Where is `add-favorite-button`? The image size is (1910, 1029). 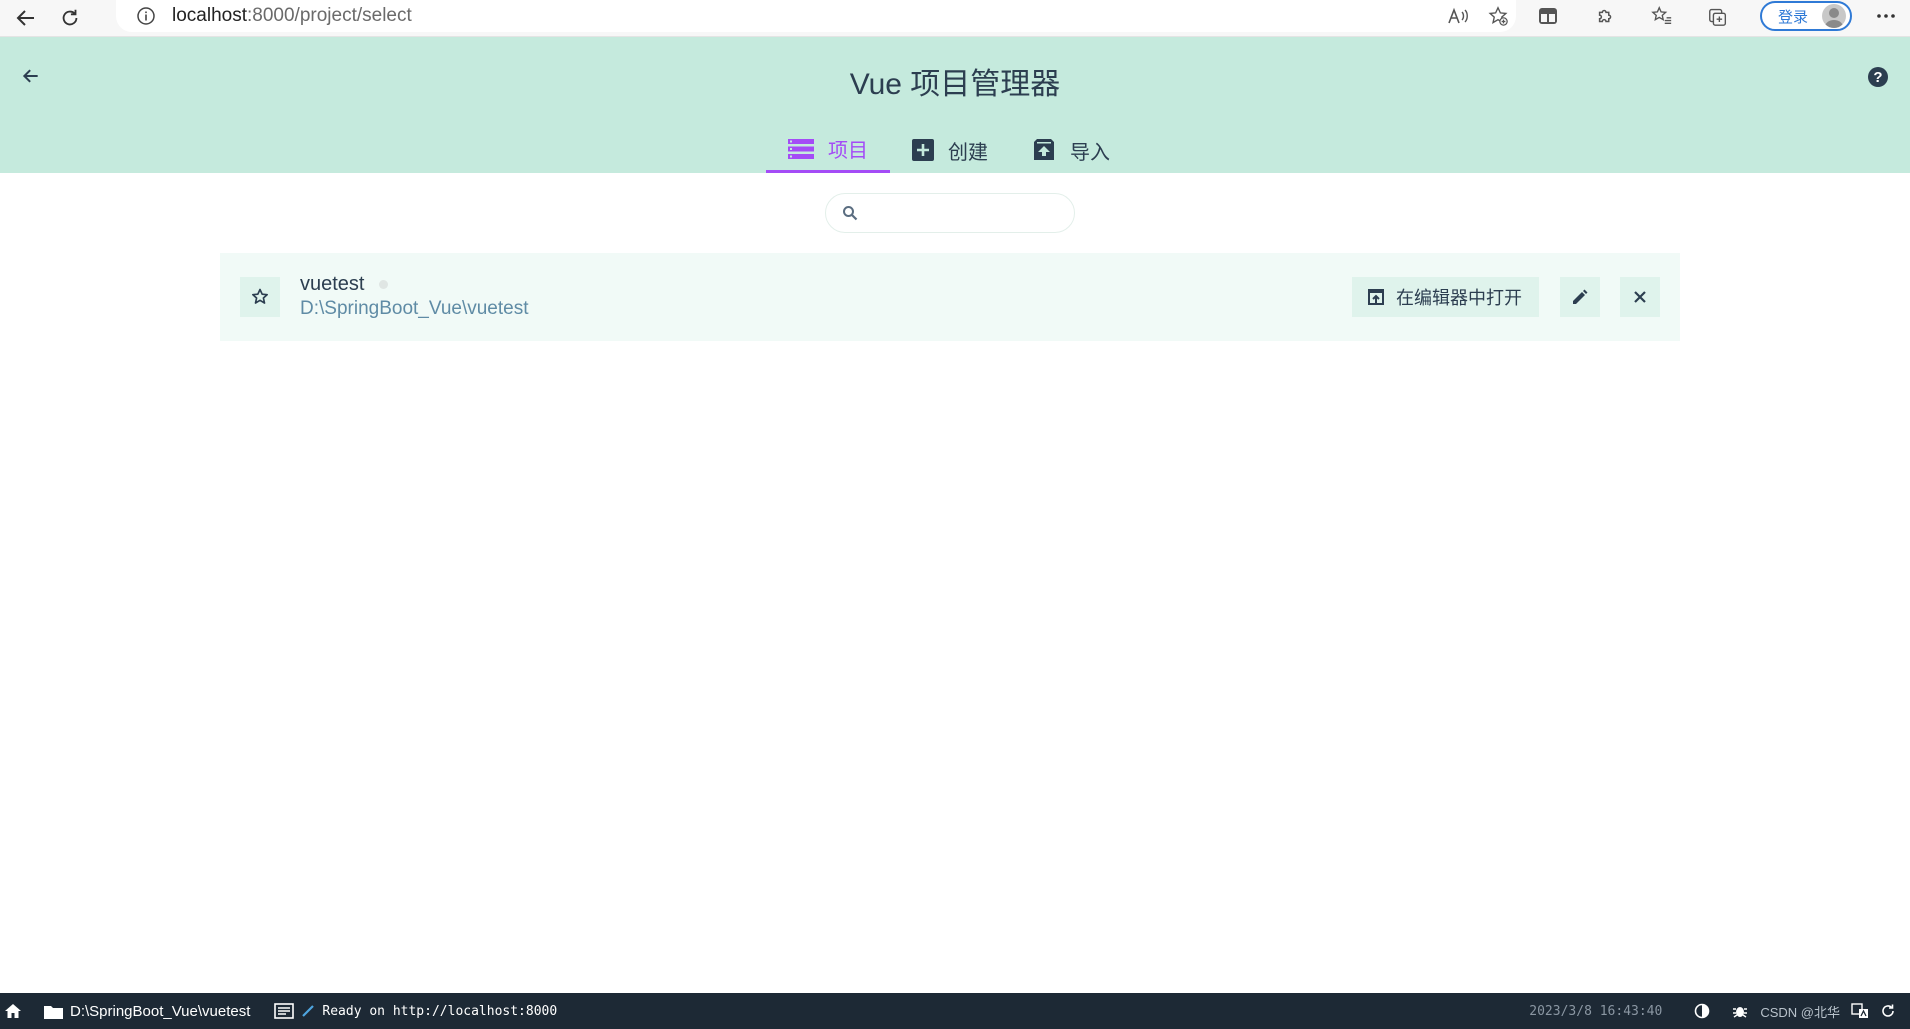
add-favorite-button is located at coordinates (1498, 16).